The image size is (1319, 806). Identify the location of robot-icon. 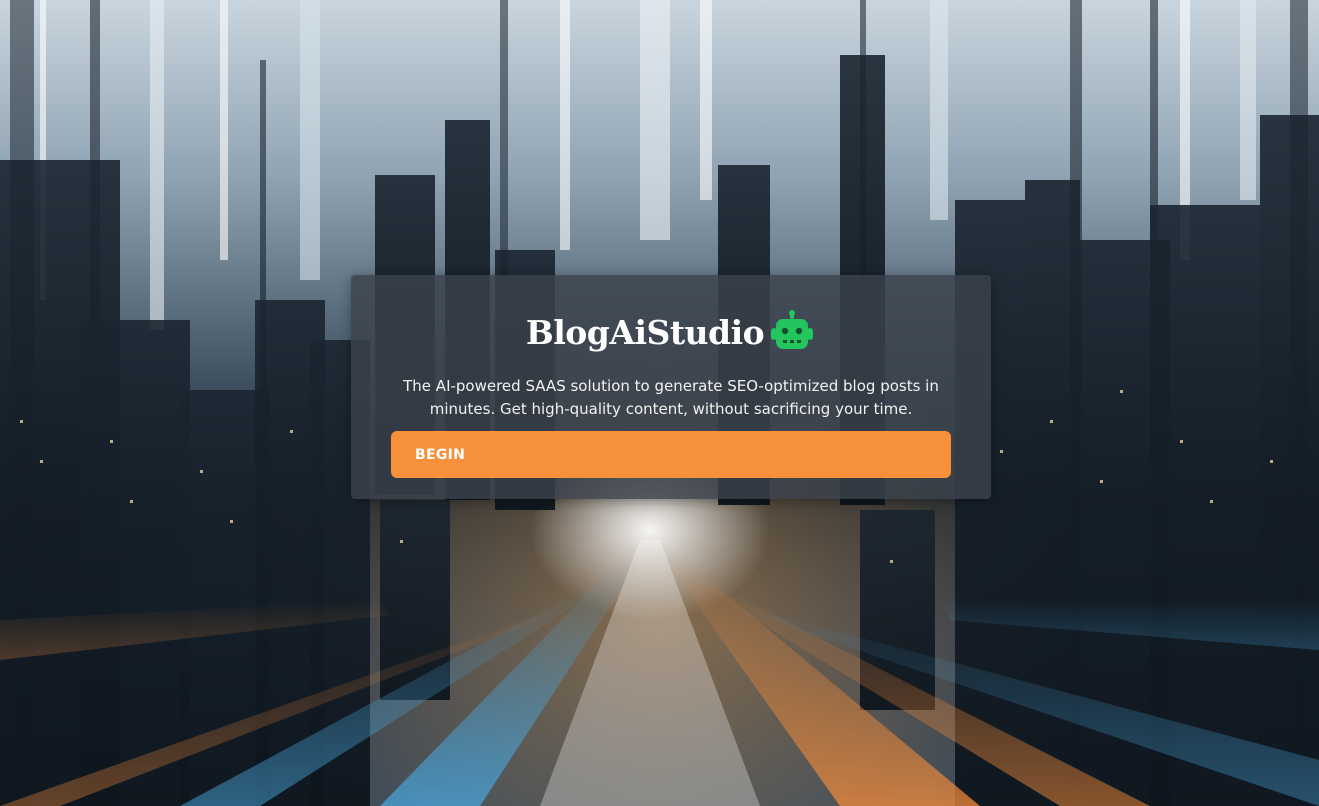
(792, 332).